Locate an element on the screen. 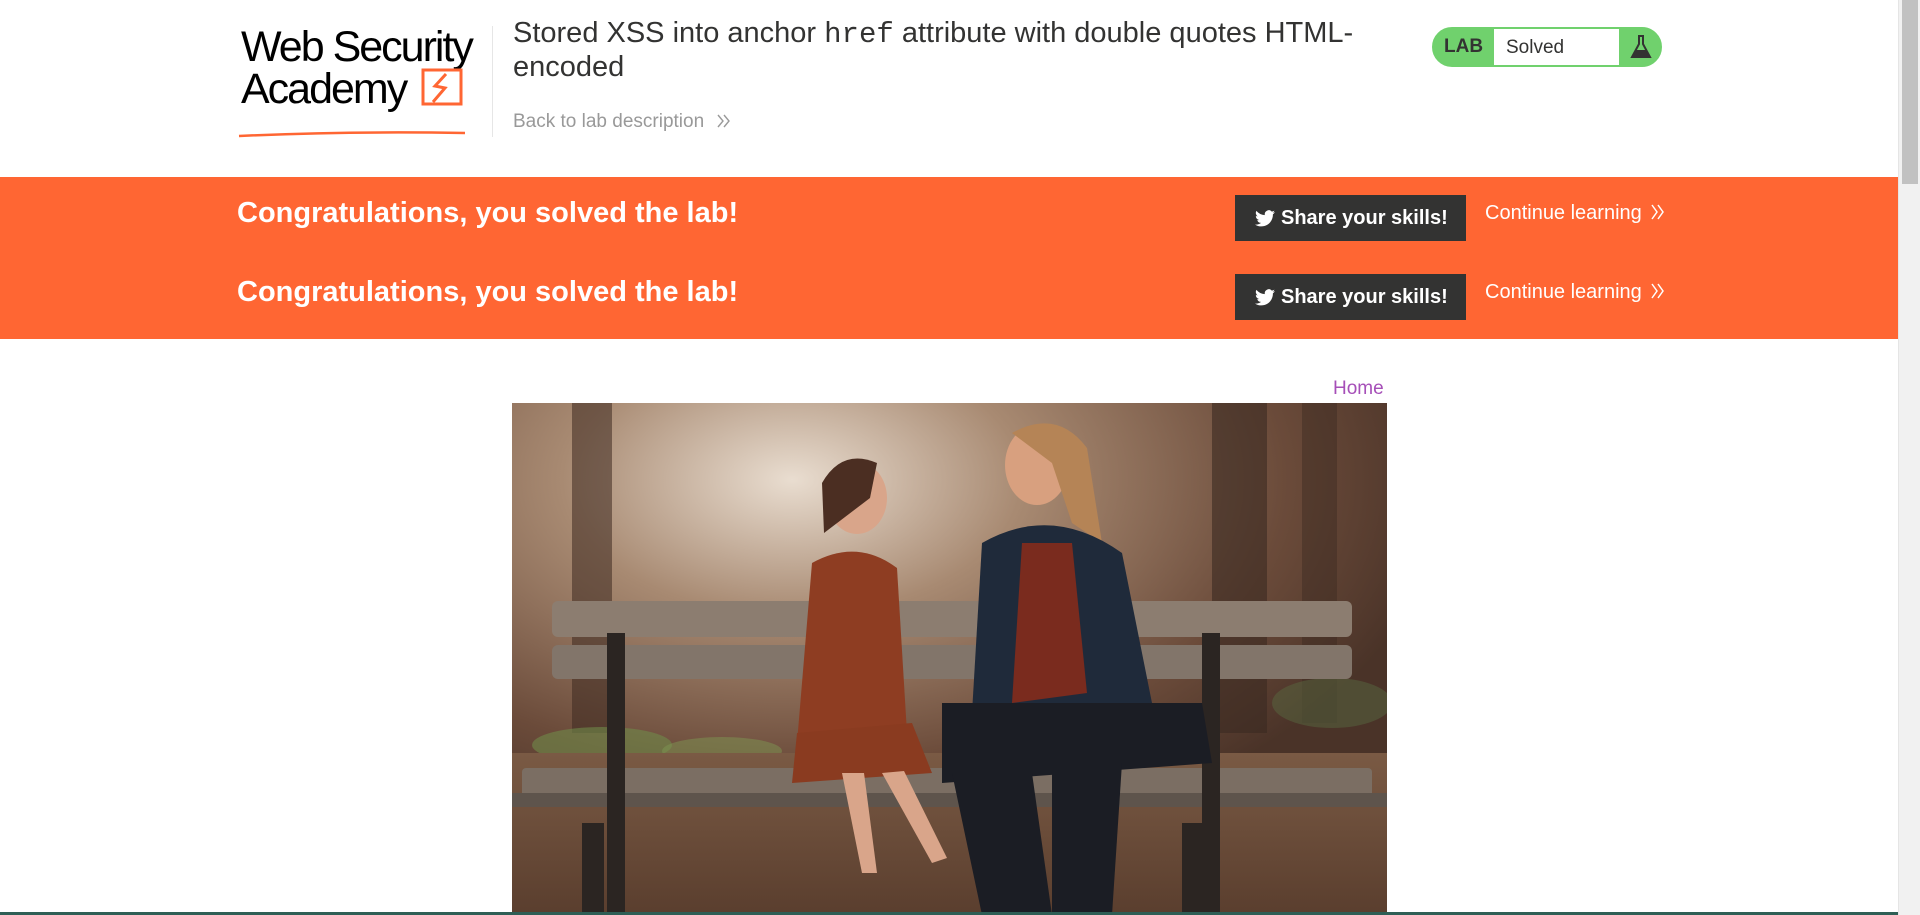 The width and height of the screenshot is (1920, 915). lab-label: LAB is located at coordinates (1464, 46).